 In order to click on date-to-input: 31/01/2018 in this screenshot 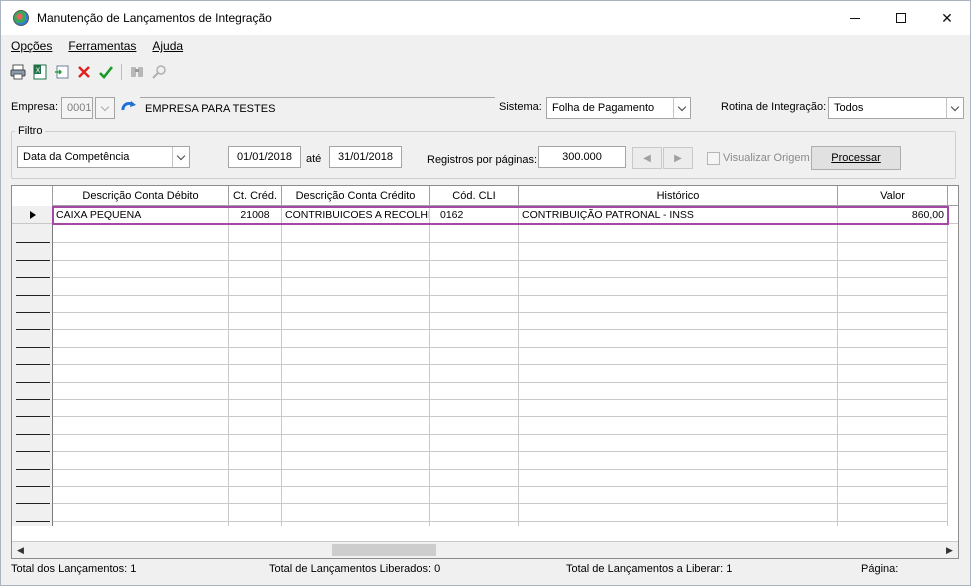, I will do `click(365, 157)`.